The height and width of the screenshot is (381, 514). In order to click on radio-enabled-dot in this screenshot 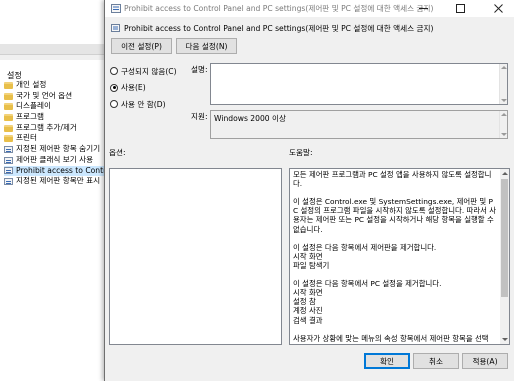, I will do `click(114, 87)`.